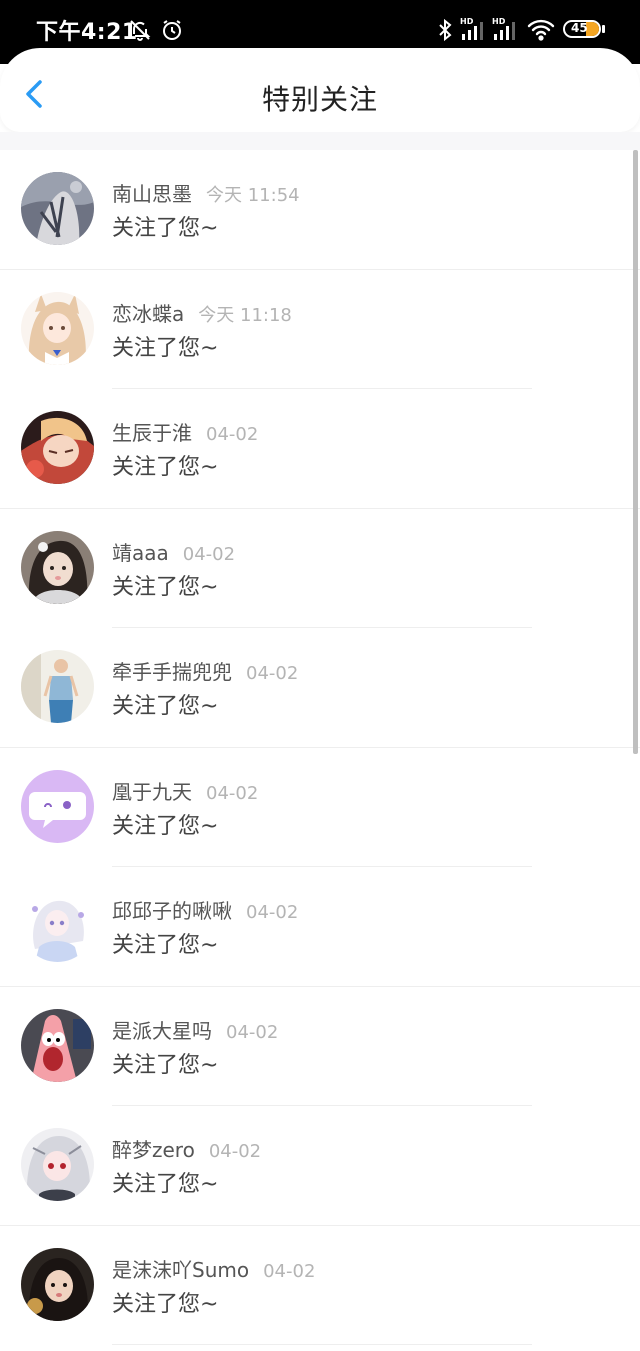 This screenshot has width=640, height=1351. What do you see at coordinates (592, 29) in the screenshot?
I see `battery-fill` at bounding box center [592, 29].